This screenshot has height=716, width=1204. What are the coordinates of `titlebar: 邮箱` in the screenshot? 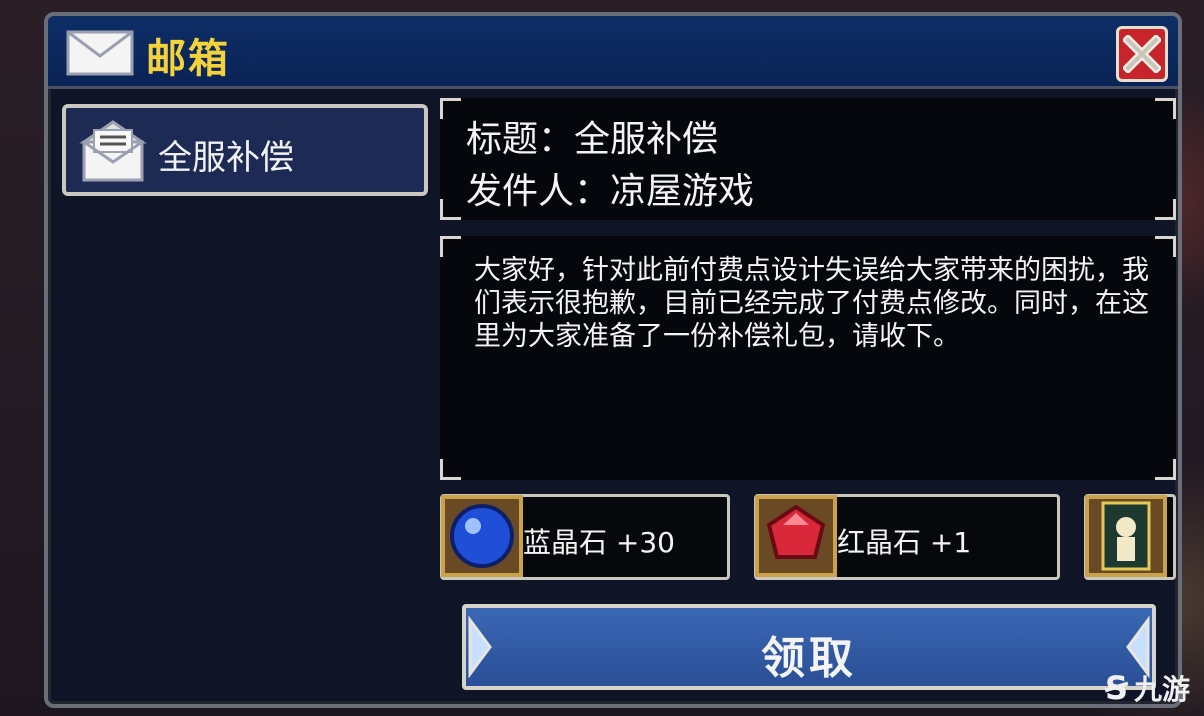 It's located at (613, 52).